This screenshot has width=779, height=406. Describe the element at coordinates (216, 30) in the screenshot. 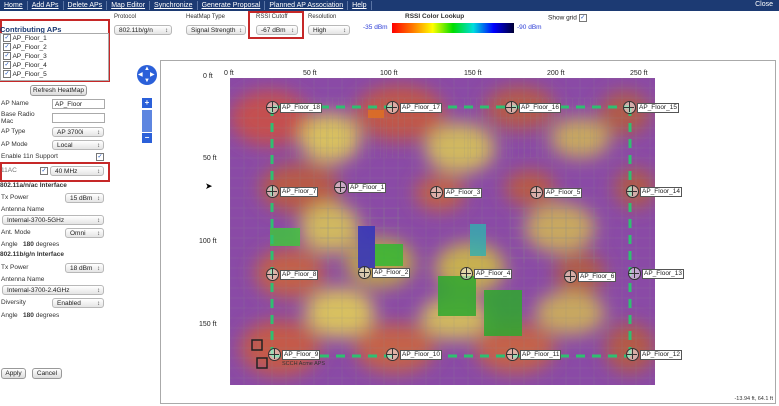

I see `heatmap-type-select: Signal Strength` at that location.